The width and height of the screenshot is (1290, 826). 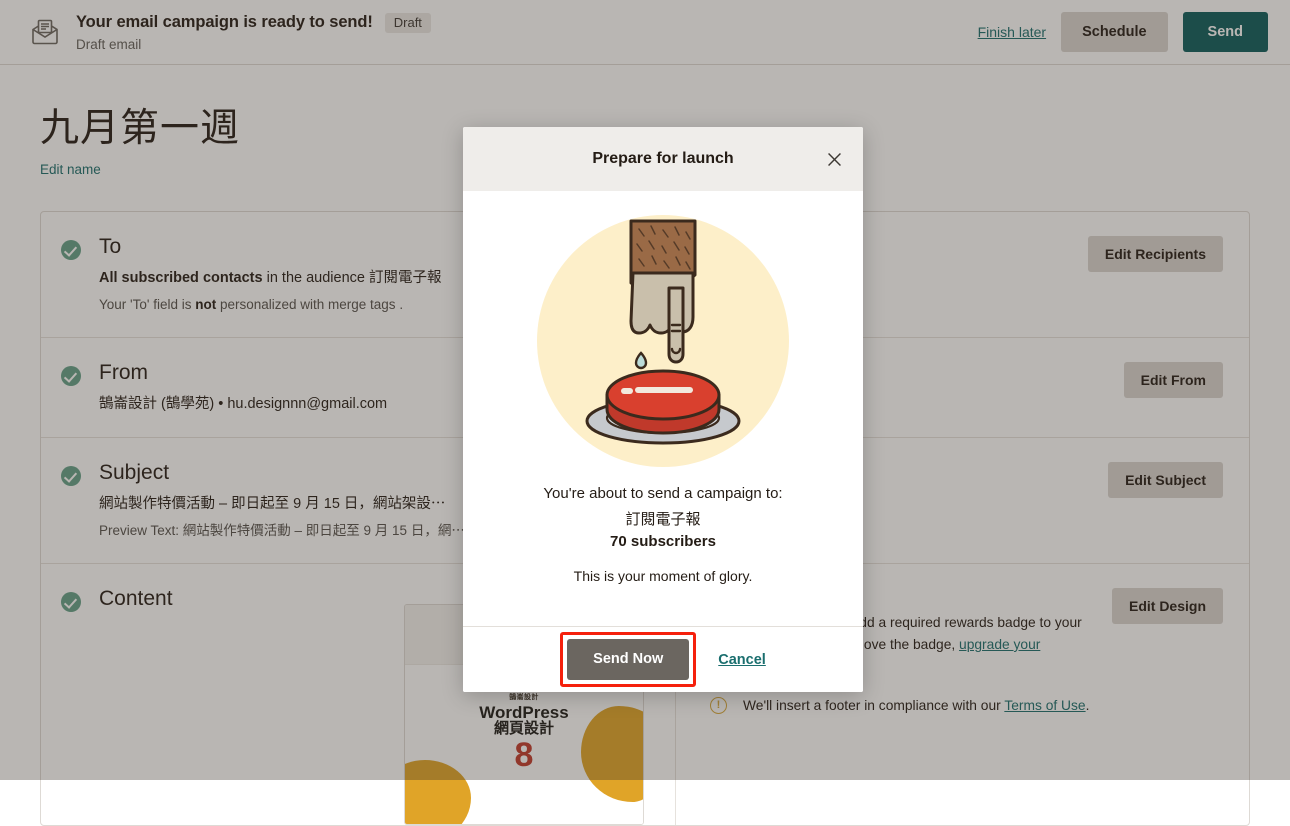 I want to click on modal-footer: Send Now Cancel, so click(x=663, y=659).